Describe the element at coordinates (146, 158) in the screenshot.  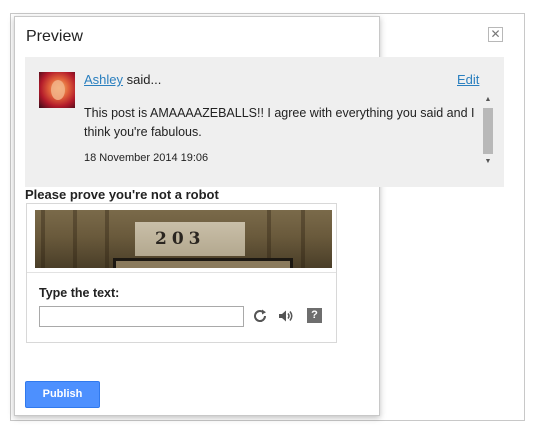
I see `comment-date: 18 November 2014 19:06` at that location.